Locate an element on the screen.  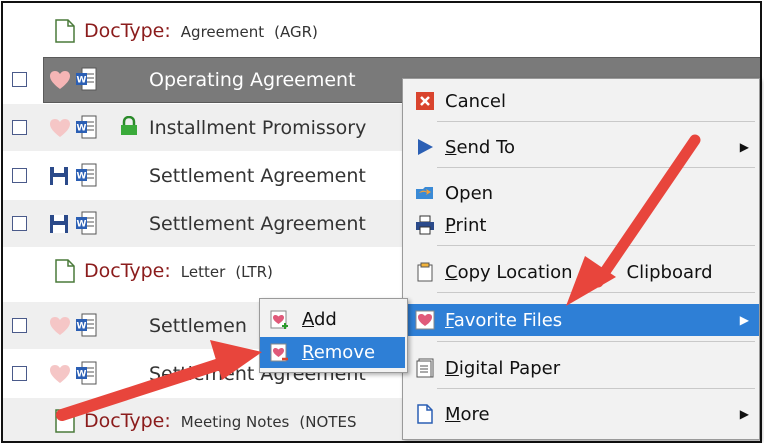
file-name: Operating Agreement is located at coordinates (252, 80).